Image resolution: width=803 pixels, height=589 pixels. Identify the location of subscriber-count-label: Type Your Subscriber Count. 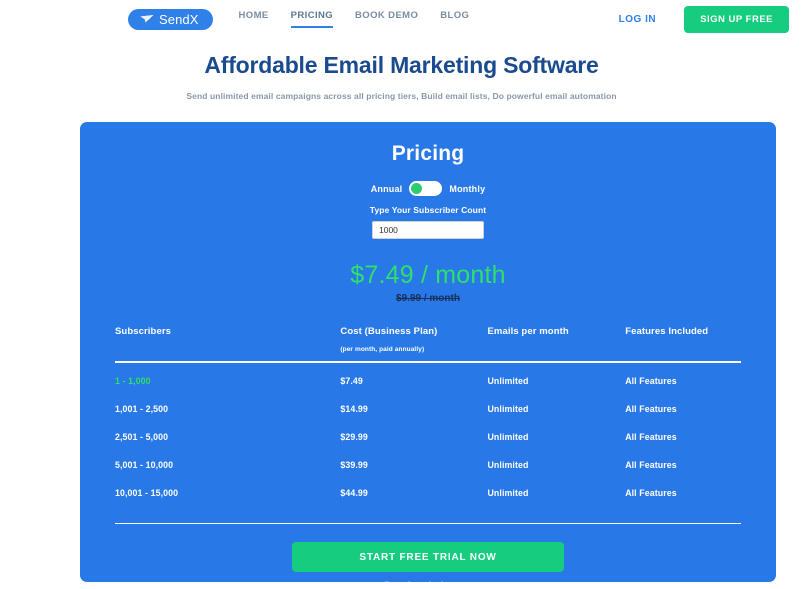
(428, 210).